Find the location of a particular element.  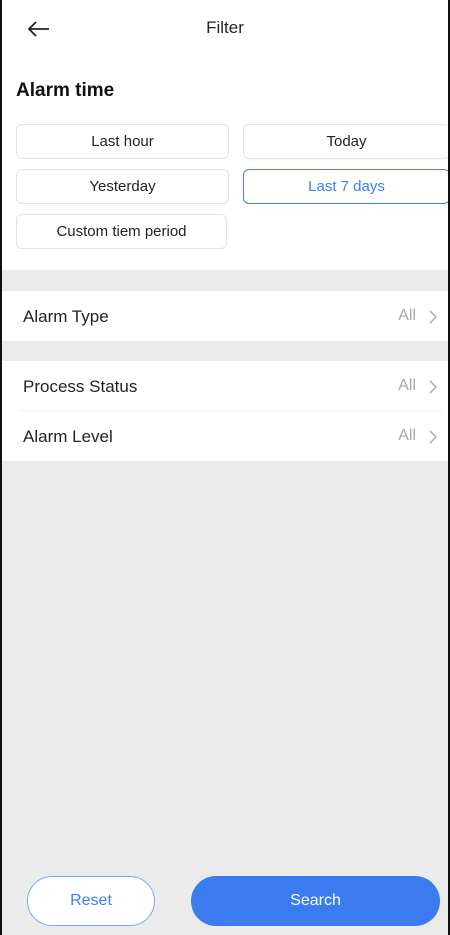

header: Filter is located at coordinates (225, 31).